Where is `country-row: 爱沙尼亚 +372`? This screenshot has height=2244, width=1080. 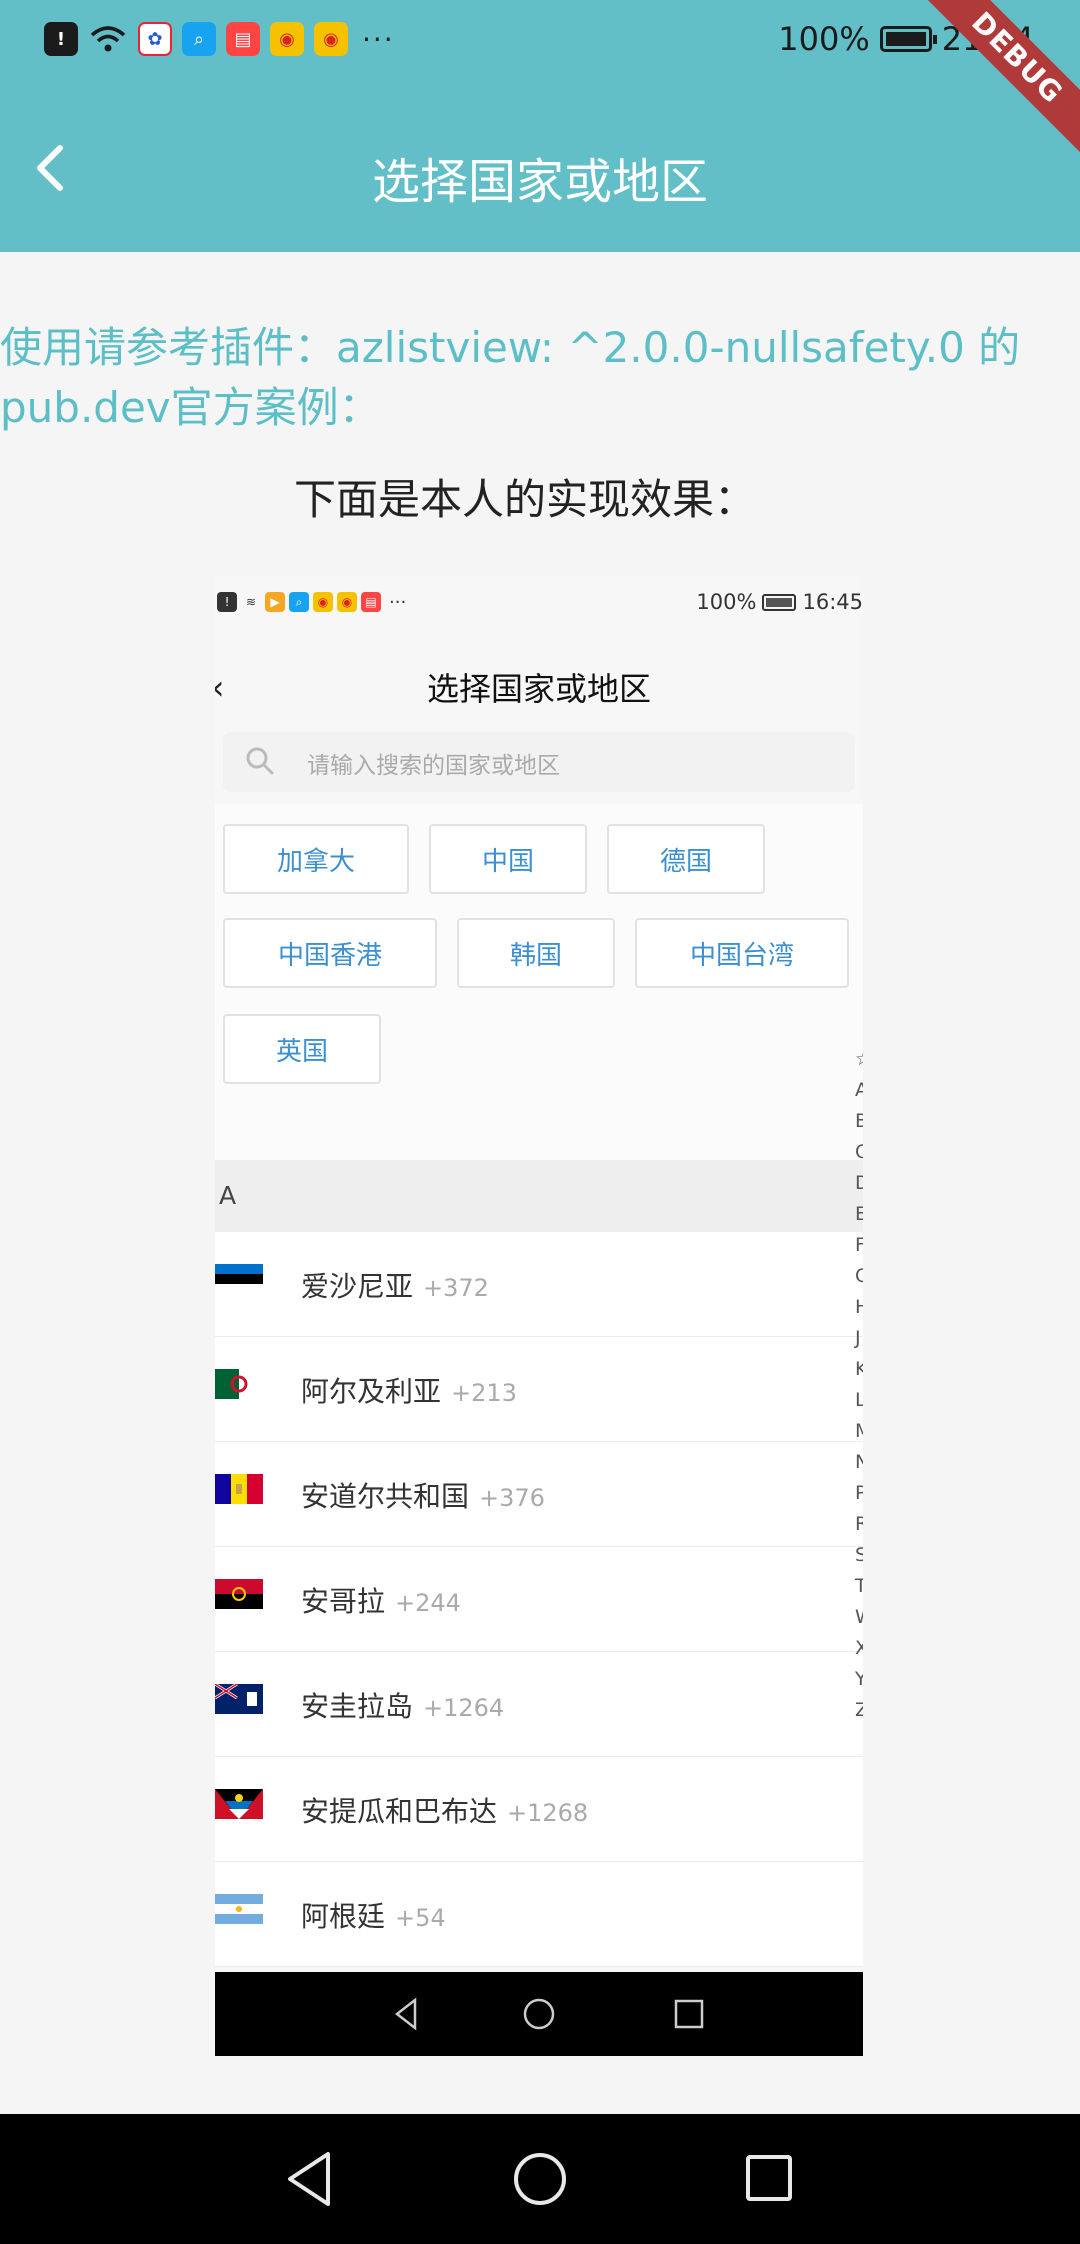 country-row: 爱沙尼亚 +372 is located at coordinates (539, 1284).